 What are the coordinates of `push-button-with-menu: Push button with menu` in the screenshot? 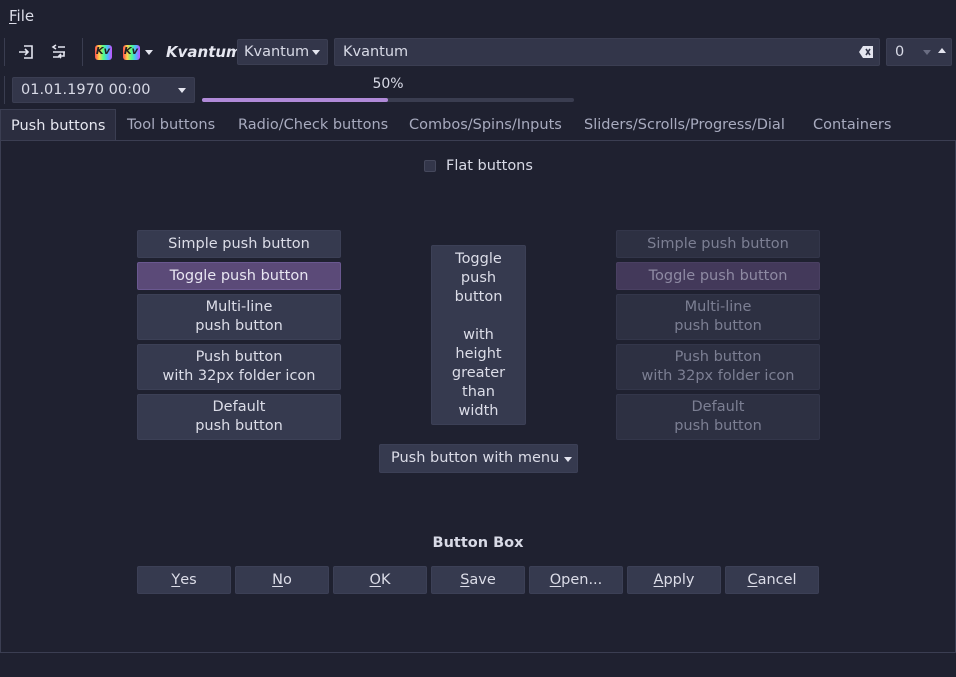 It's located at (478, 458).